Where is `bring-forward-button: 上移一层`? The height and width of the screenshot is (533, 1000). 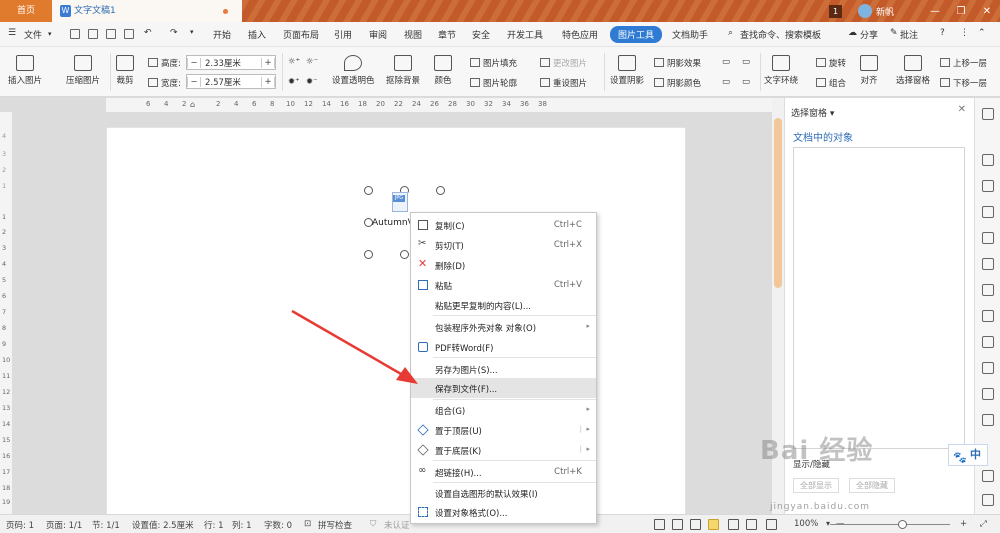 bring-forward-button: 上移一层 is located at coordinates (963, 63).